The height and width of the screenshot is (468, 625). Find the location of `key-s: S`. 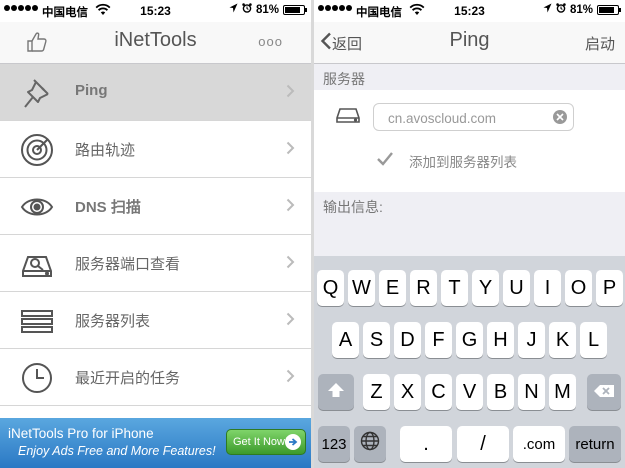

key-s: S is located at coordinates (376, 340).